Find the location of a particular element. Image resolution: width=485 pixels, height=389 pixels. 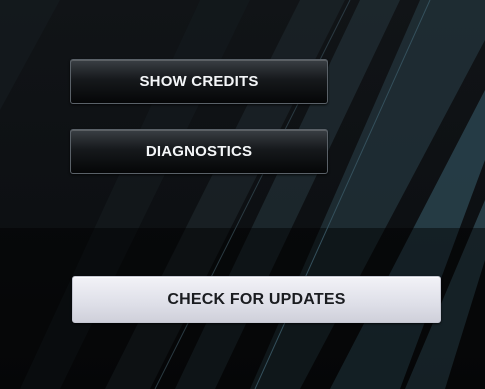

check-for-updates-label: CHECK FOR UPDATES is located at coordinates (256, 299).